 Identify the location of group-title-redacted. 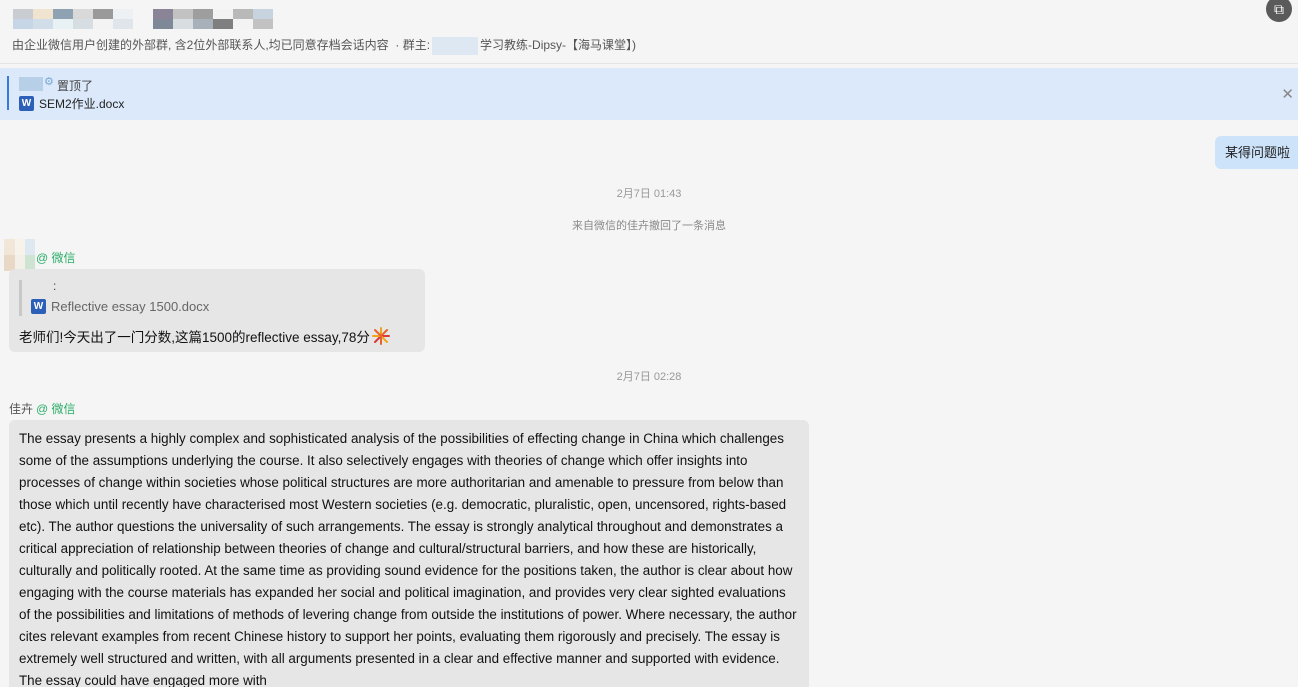
(153, 19).